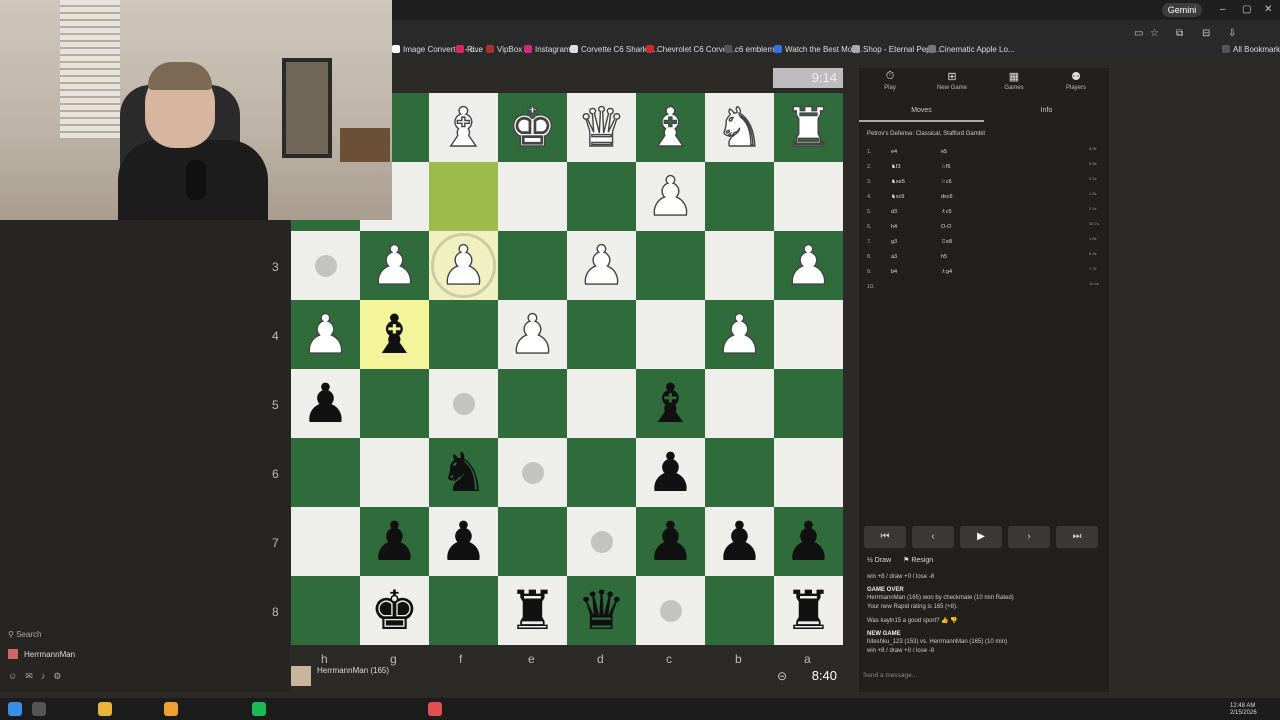 The image size is (1280, 720). I want to click on black-move: O-O, so click(946, 227).